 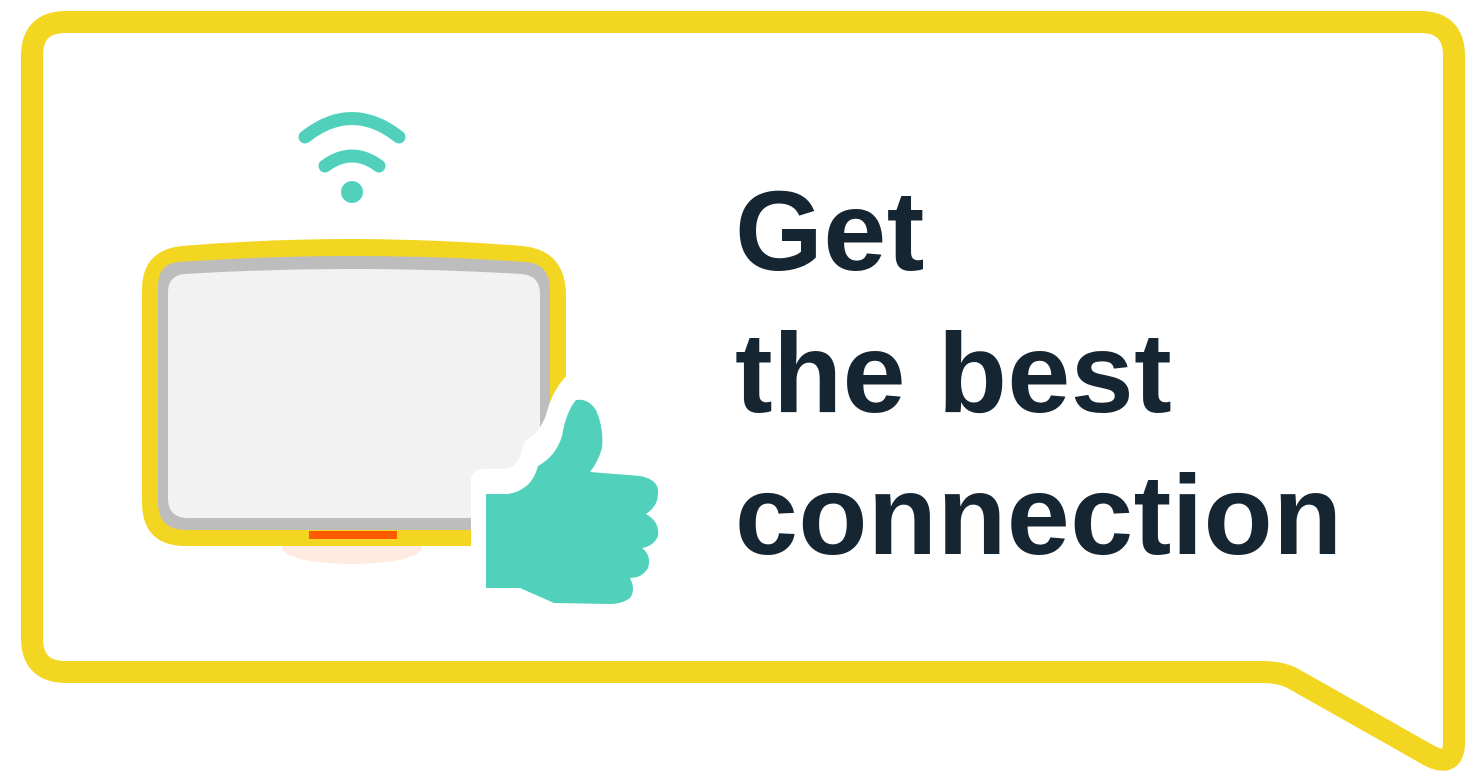 What do you see at coordinates (352, 157) in the screenshot?
I see `wifi-icon` at bounding box center [352, 157].